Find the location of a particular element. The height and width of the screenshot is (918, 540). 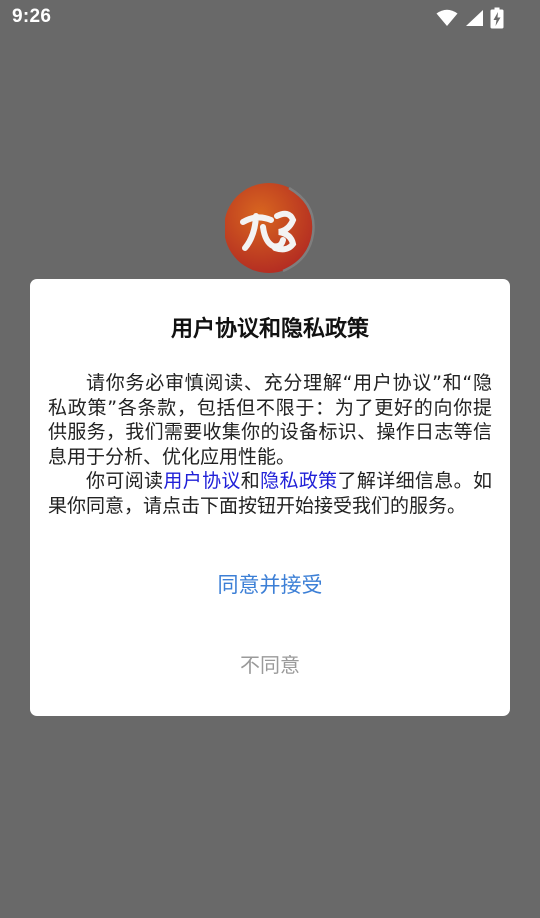

privacy-policy-link: 隐私政策 is located at coordinates (298, 481).